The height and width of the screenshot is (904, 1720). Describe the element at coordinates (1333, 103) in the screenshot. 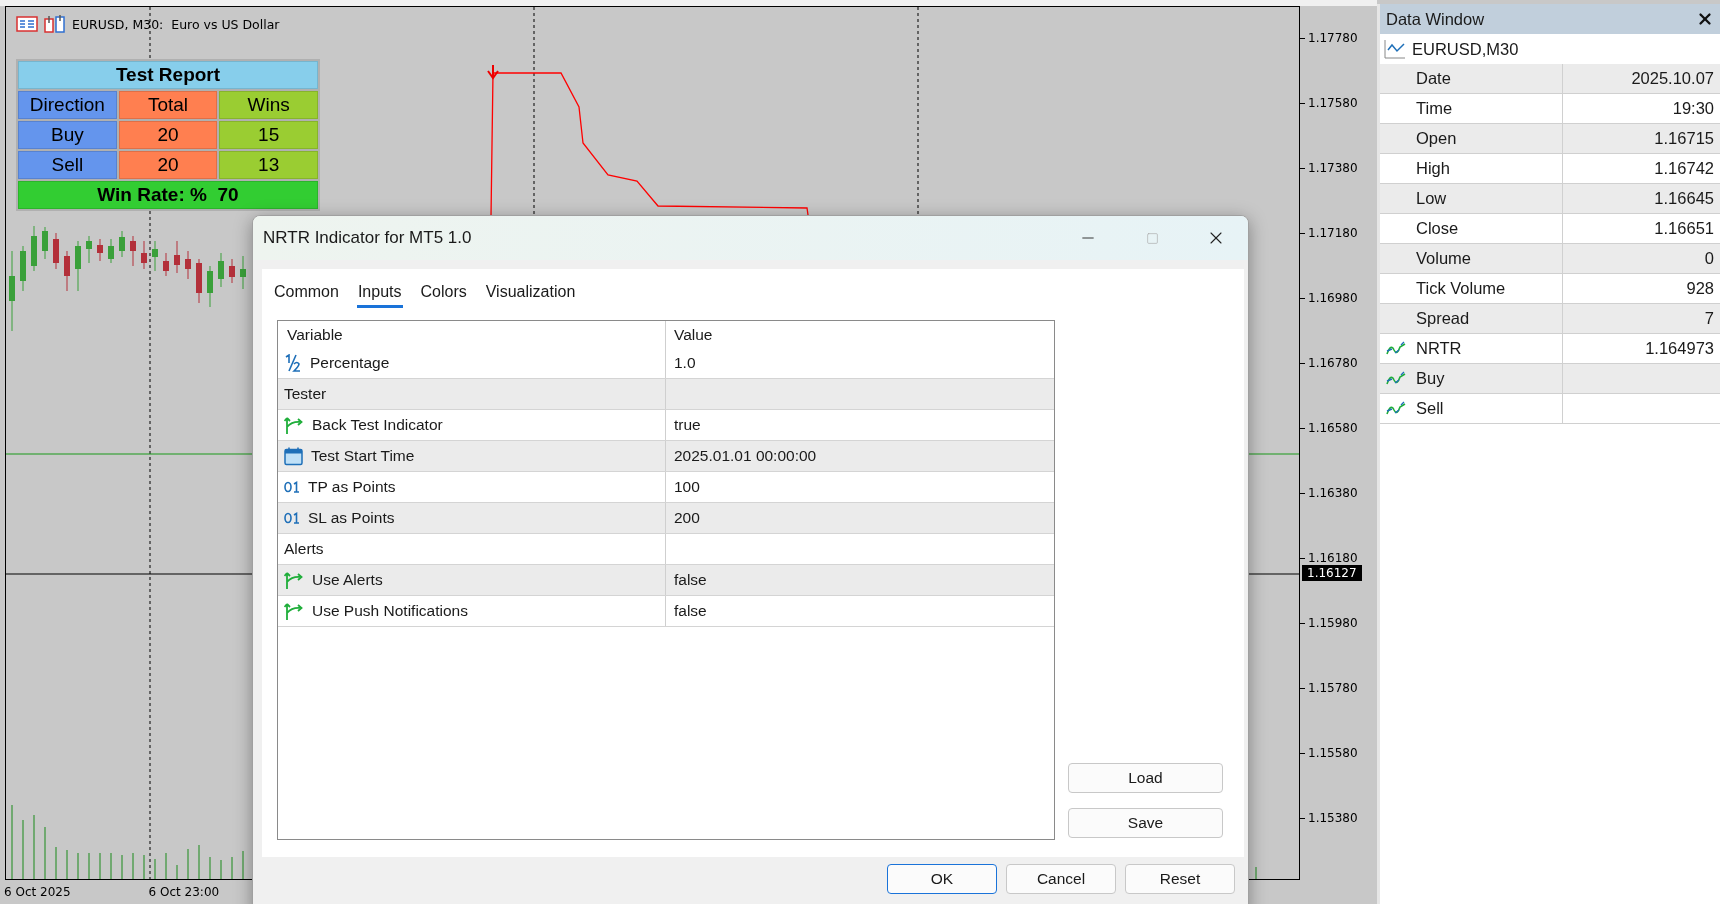

I see `price-label: 1.17580` at that location.